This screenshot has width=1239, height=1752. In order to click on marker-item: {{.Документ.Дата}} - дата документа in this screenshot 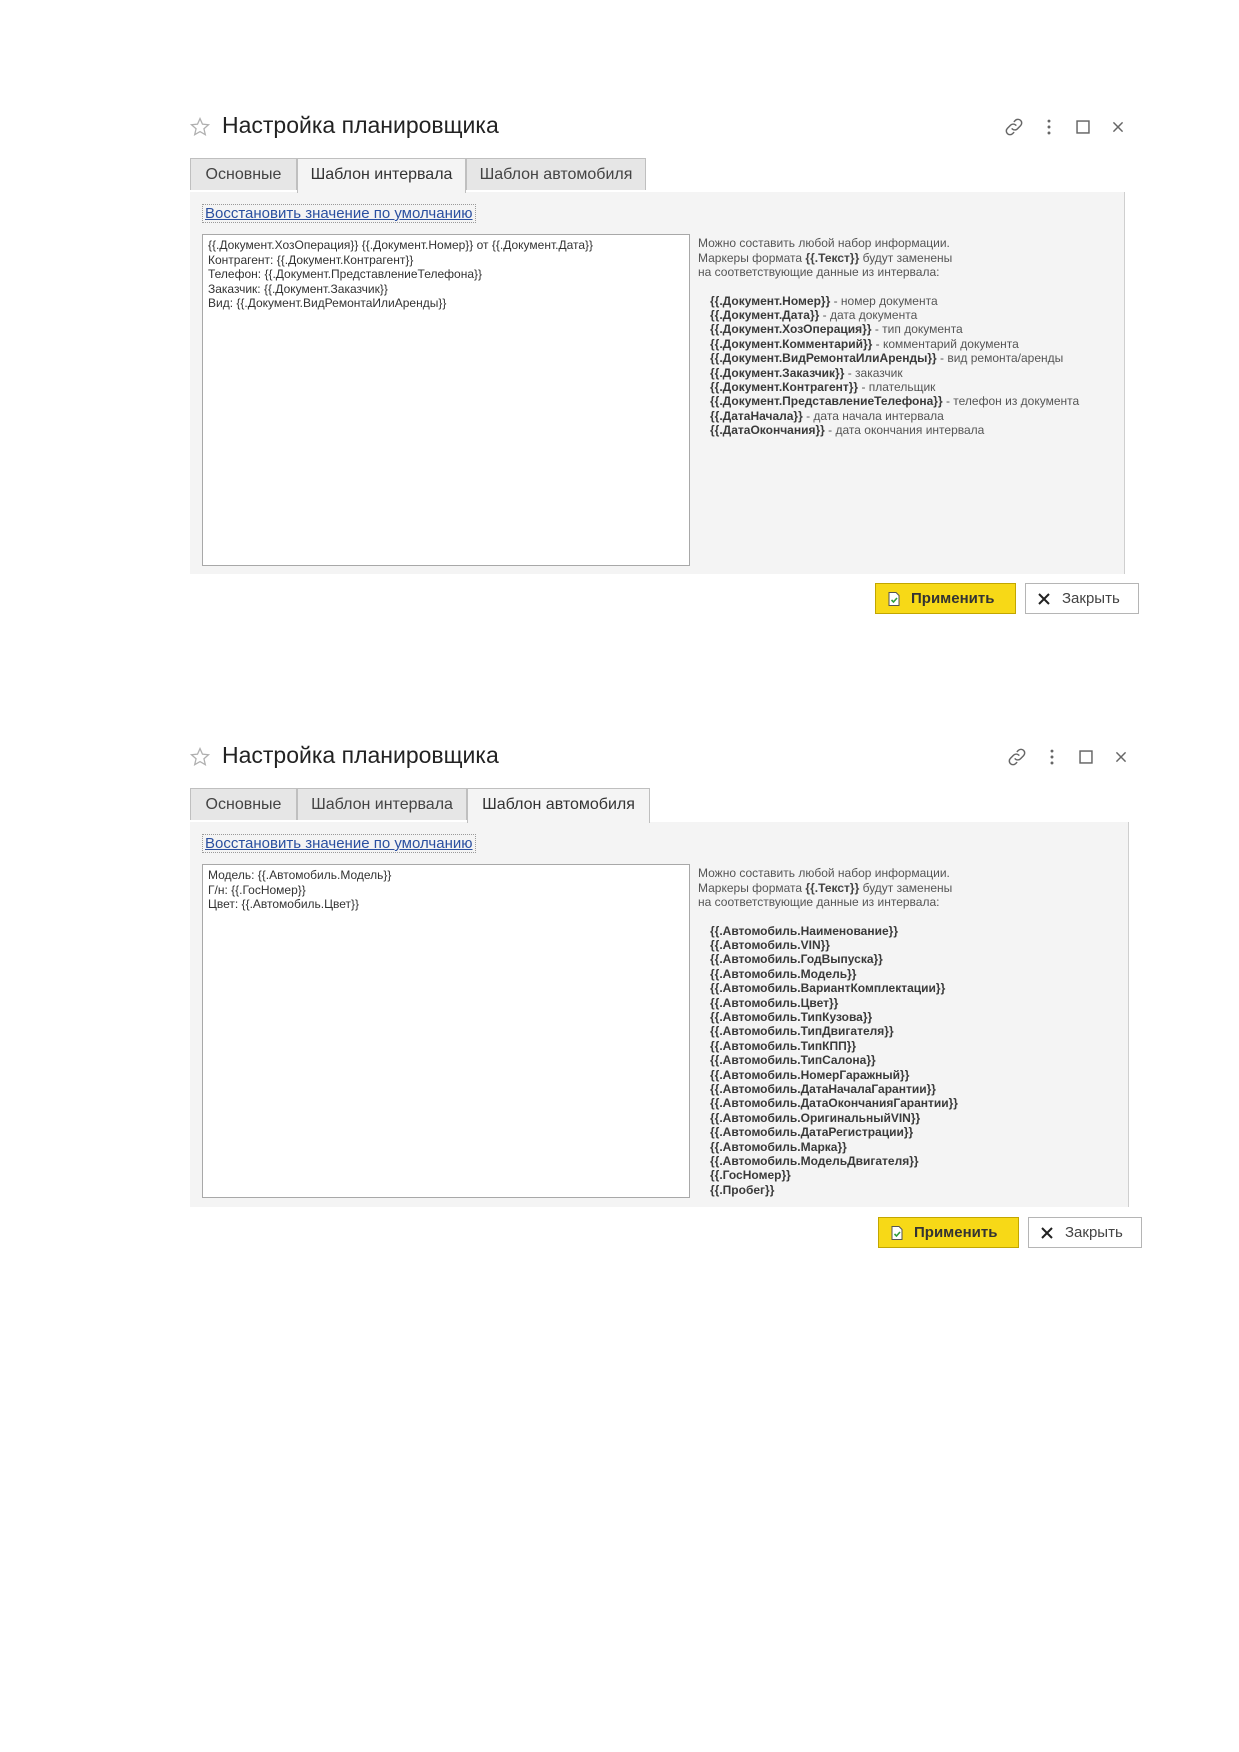, I will do `click(814, 314)`.